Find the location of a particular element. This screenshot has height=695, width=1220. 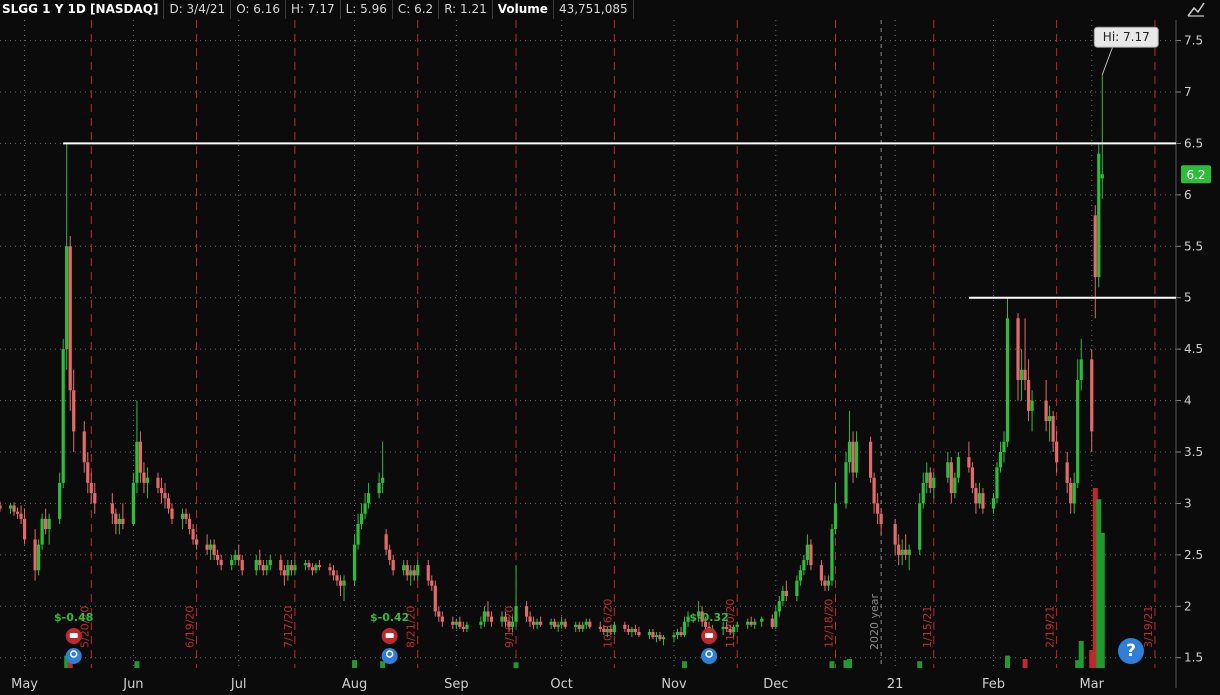

symbol-label: SLGG 1 Y 1D [NASDAQ] is located at coordinates (82, 9).